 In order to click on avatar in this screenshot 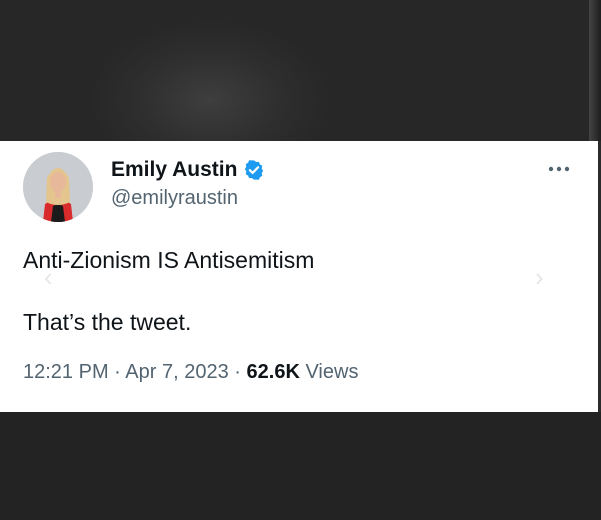, I will do `click(58, 187)`.